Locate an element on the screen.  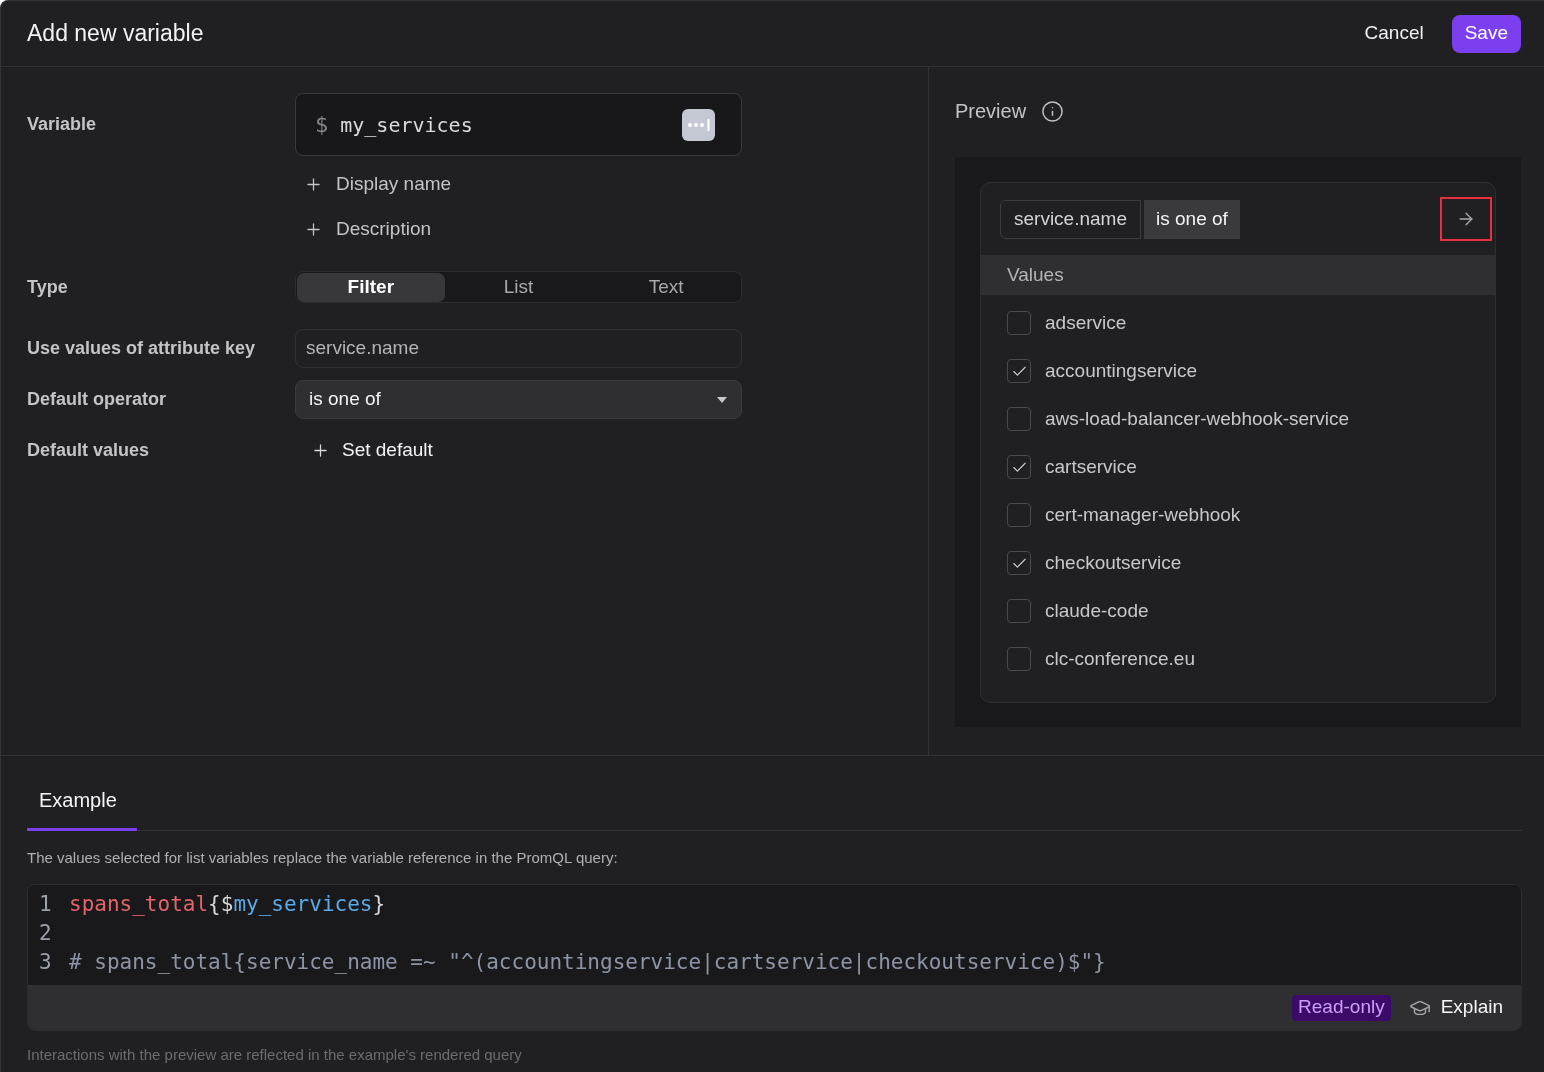
apply-button is located at coordinates (1466, 219).